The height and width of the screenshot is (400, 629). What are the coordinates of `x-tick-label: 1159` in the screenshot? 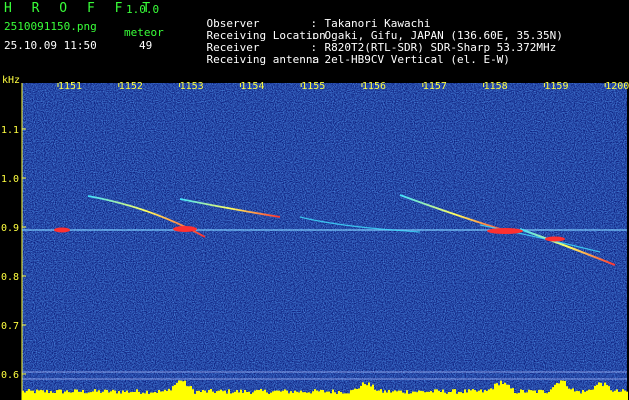 It's located at (556, 86).